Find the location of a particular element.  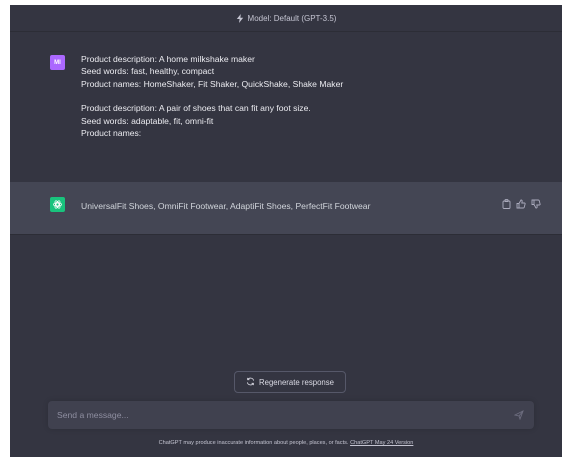

message-actions is located at coordinates (521, 204).